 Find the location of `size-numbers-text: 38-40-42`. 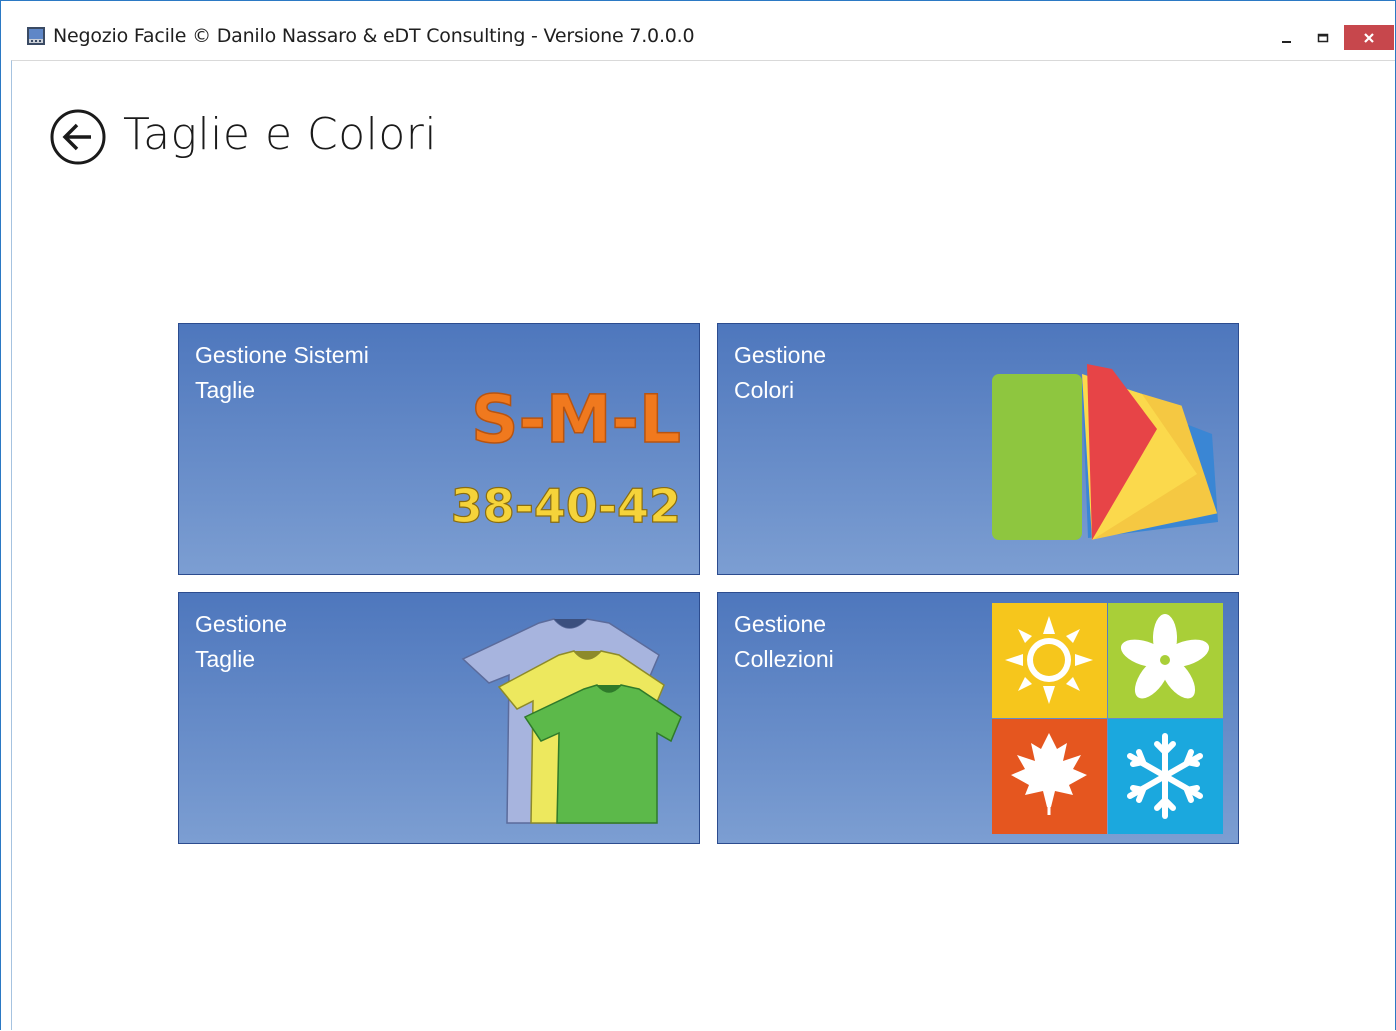

size-numbers-text: 38-40-42 is located at coordinates (566, 506).